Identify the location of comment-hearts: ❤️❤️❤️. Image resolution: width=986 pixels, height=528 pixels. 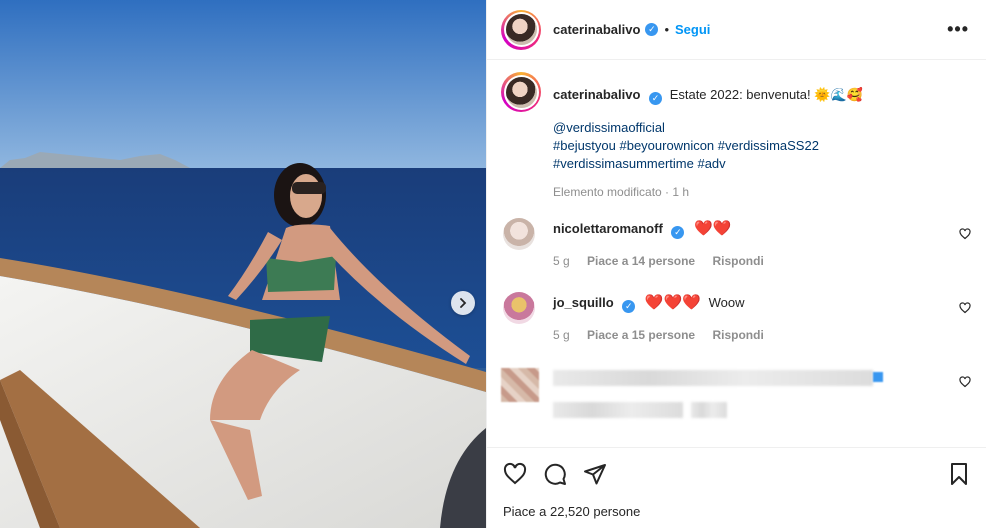
(672, 302).